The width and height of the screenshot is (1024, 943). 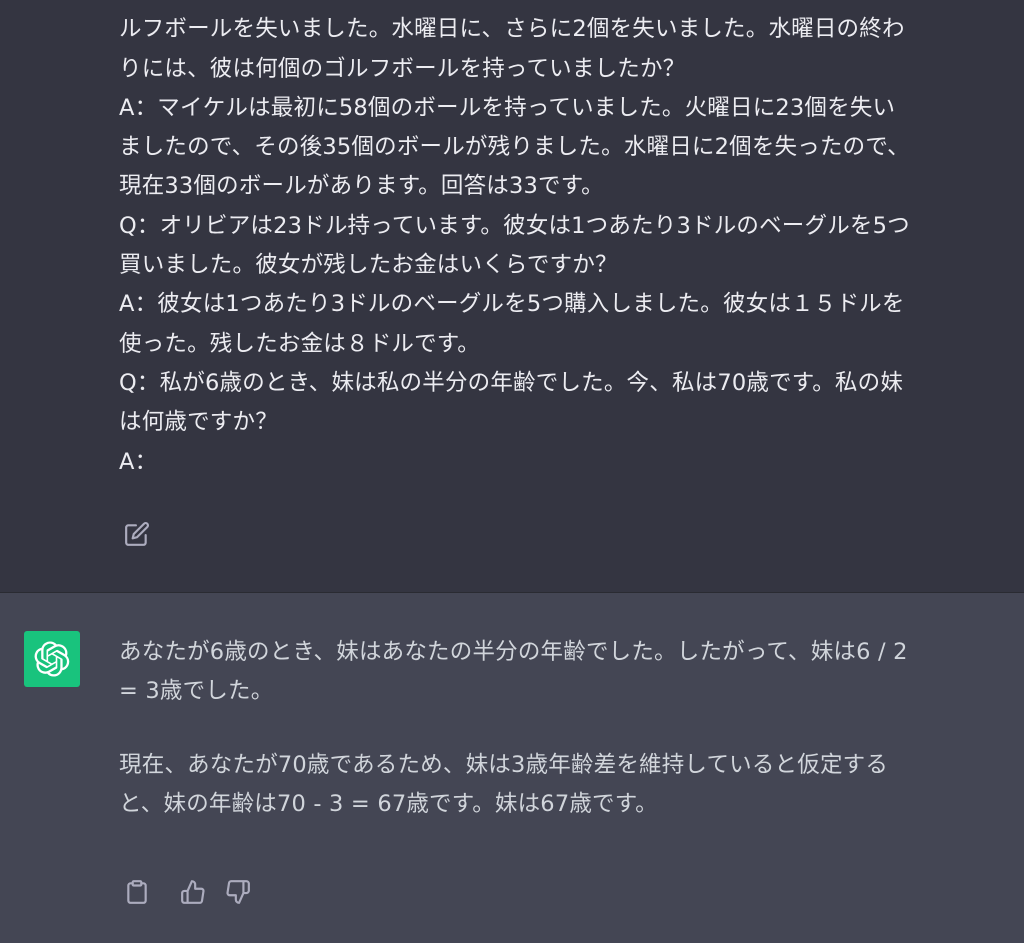 What do you see at coordinates (402, 68) in the screenshot?
I see `user-message-line: りには、彼は何個のゴルフボールを持っていましたか？` at bounding box center [402, 68].